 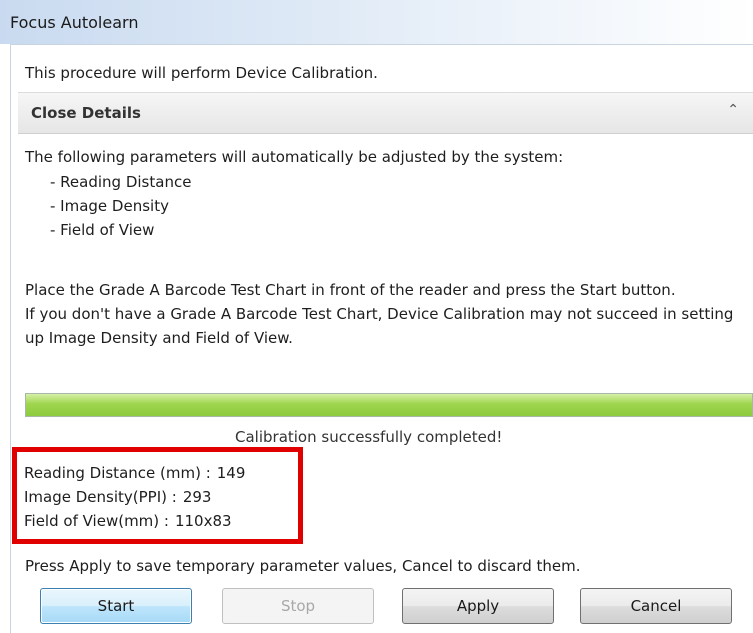 I want to click on window-title: Focus Autolearn, so click(x=74, y=22).